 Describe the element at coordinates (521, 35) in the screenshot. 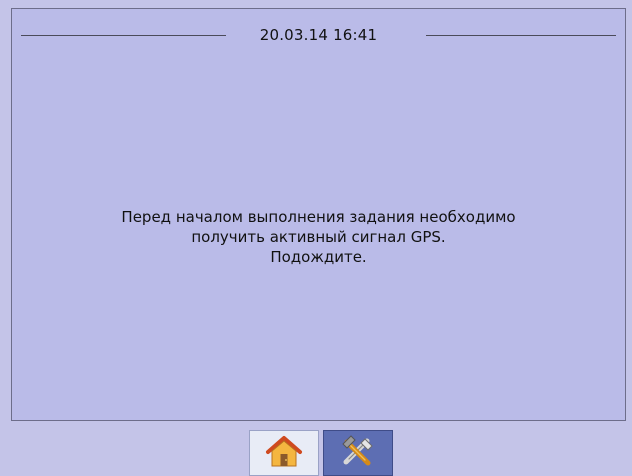

I see `header-rule-right` at that location.